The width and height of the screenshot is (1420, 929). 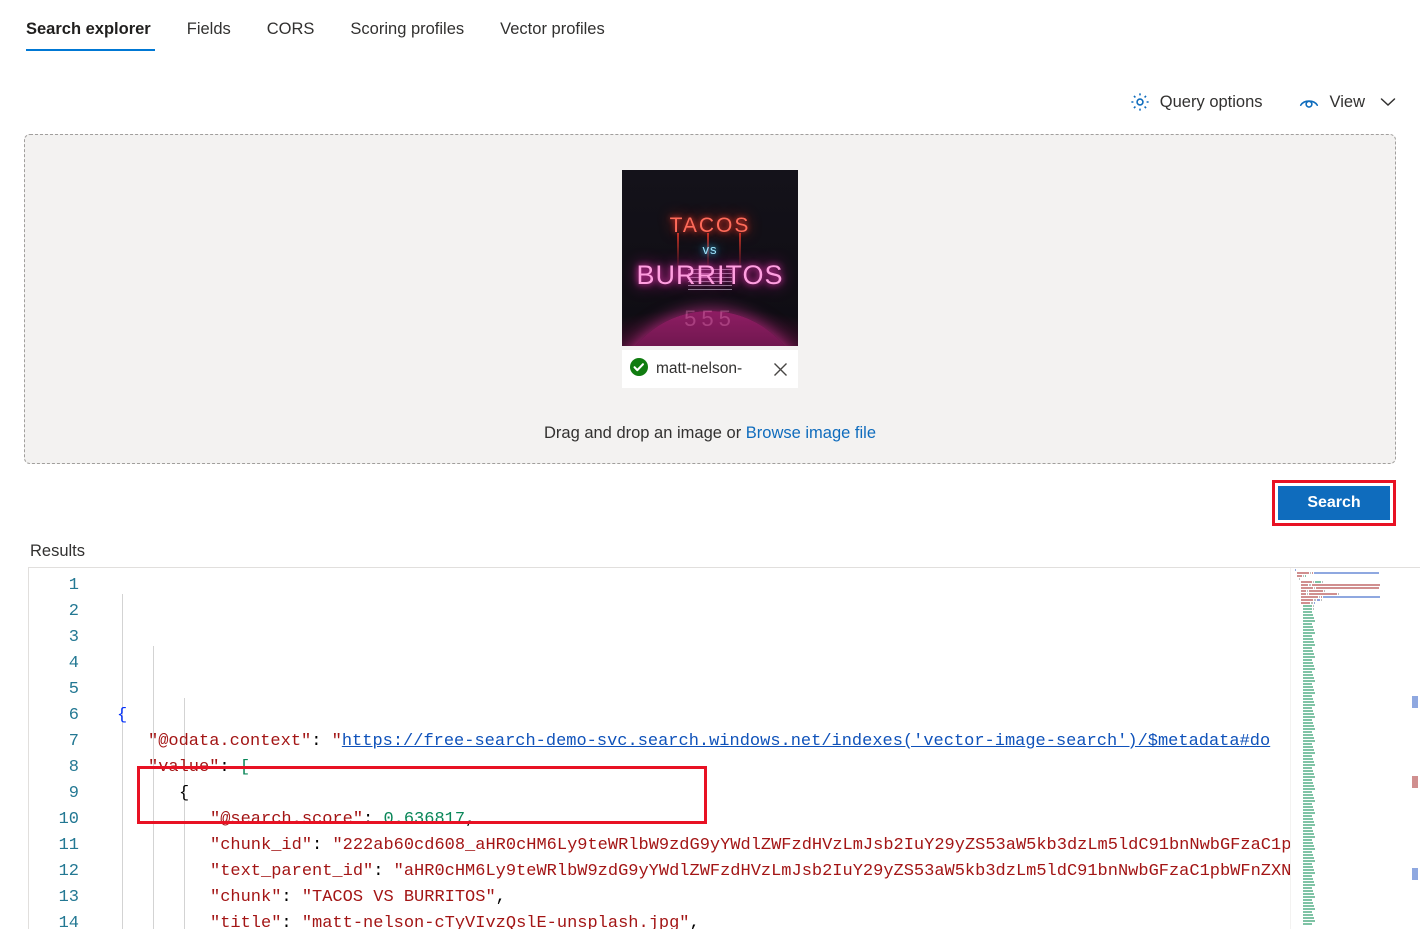 What do you see at coordinates (644, 433) in the screenshot?
I see `dropzone-hint-text: Drag and drop an image or` at bounding box center [644, 433].